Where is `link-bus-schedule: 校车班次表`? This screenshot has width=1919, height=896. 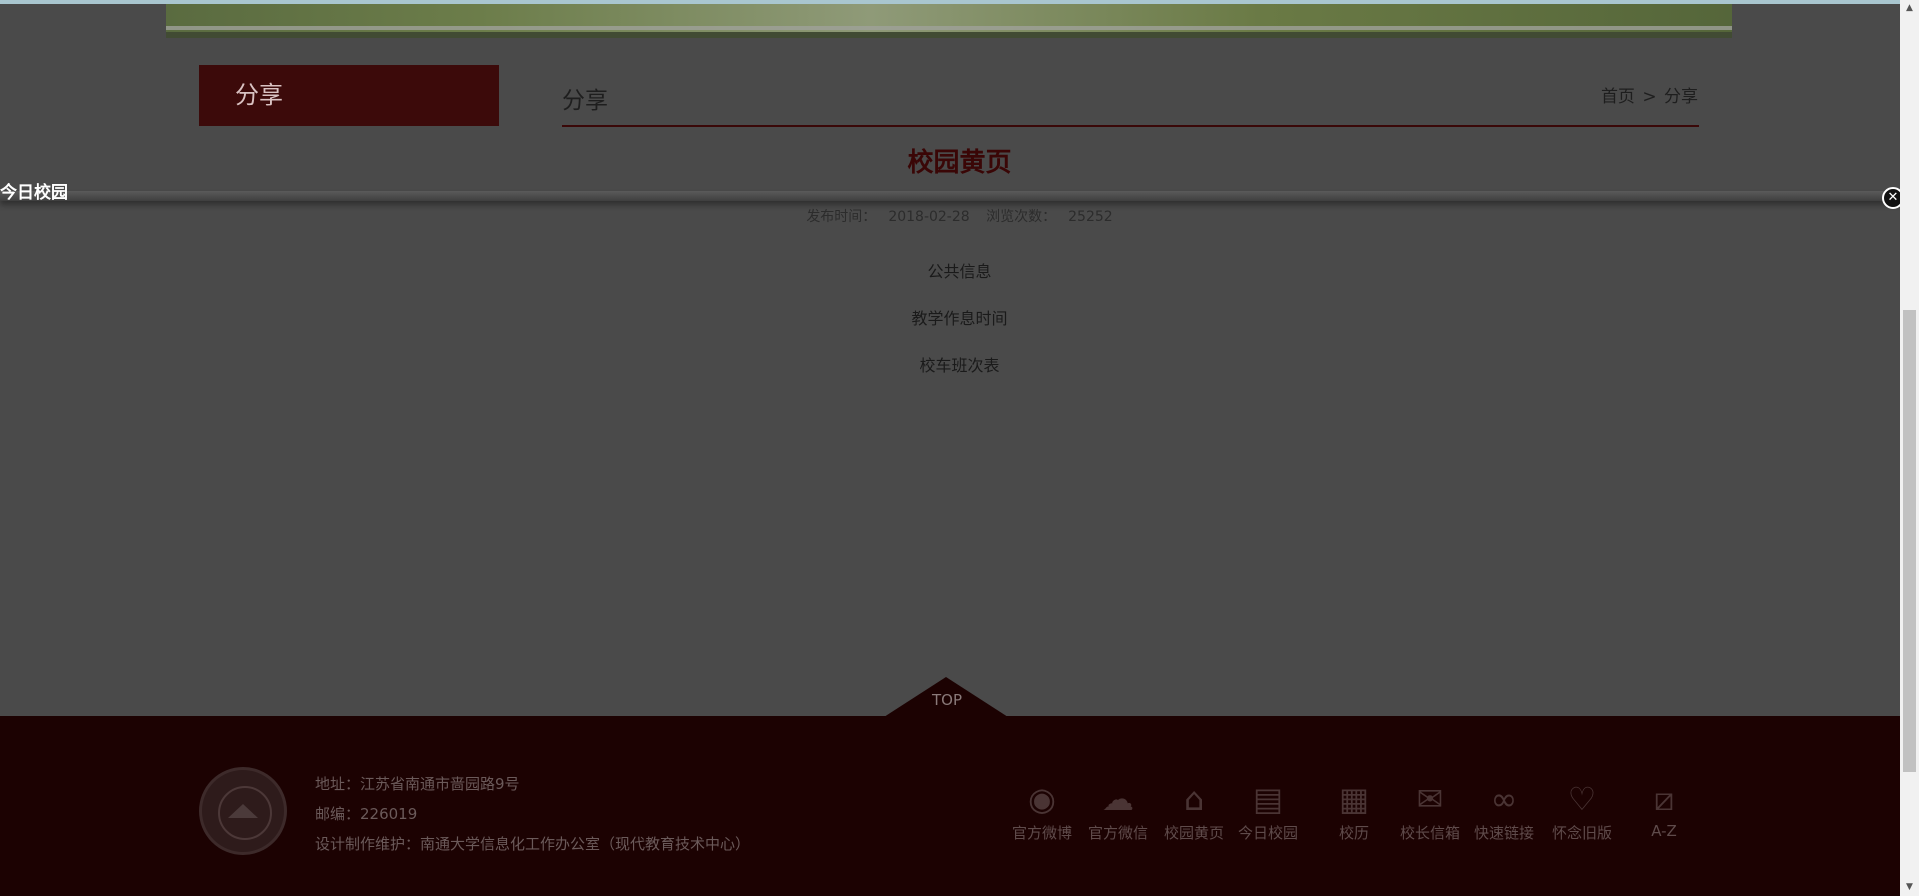 link-bus-schedule: 校车班次表 is located at coordinates (959, 375).